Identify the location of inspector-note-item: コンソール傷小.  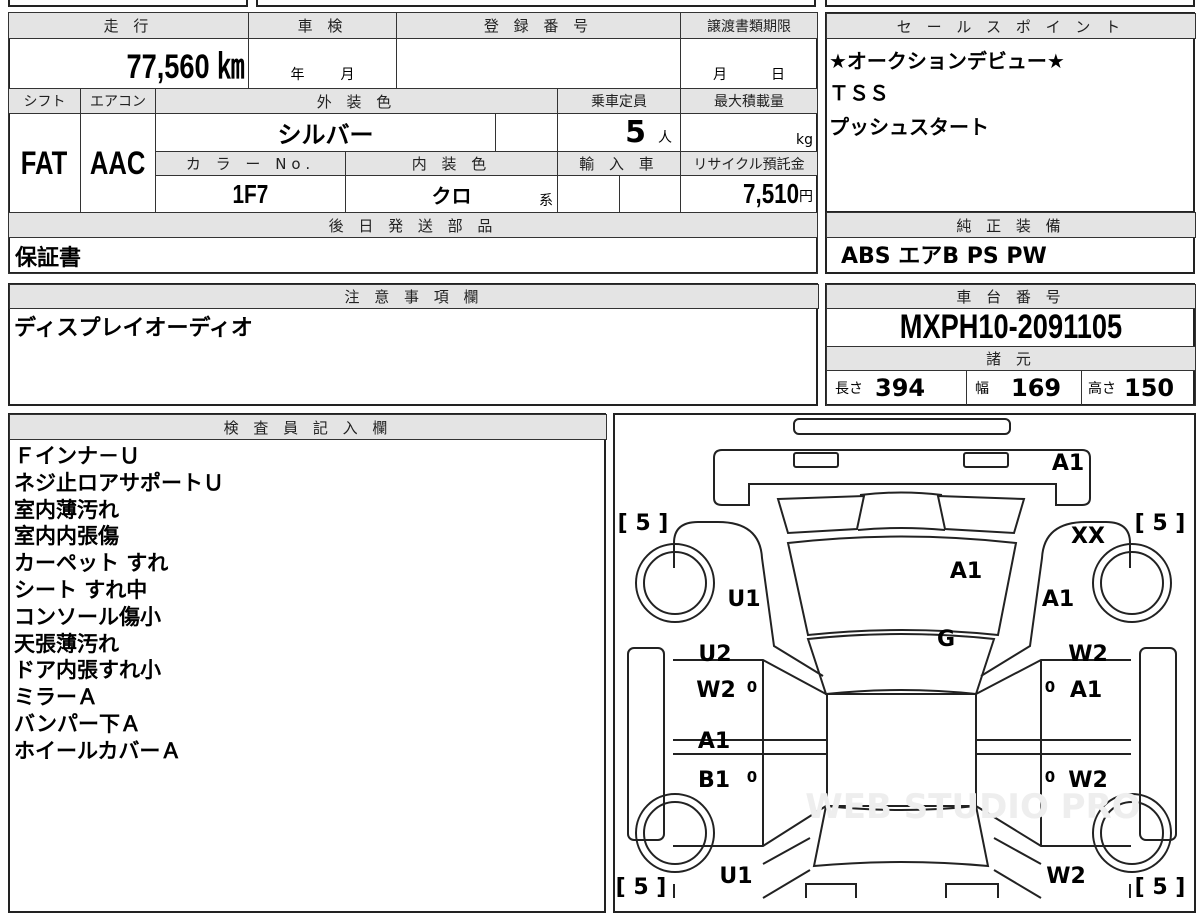
(87, 616).